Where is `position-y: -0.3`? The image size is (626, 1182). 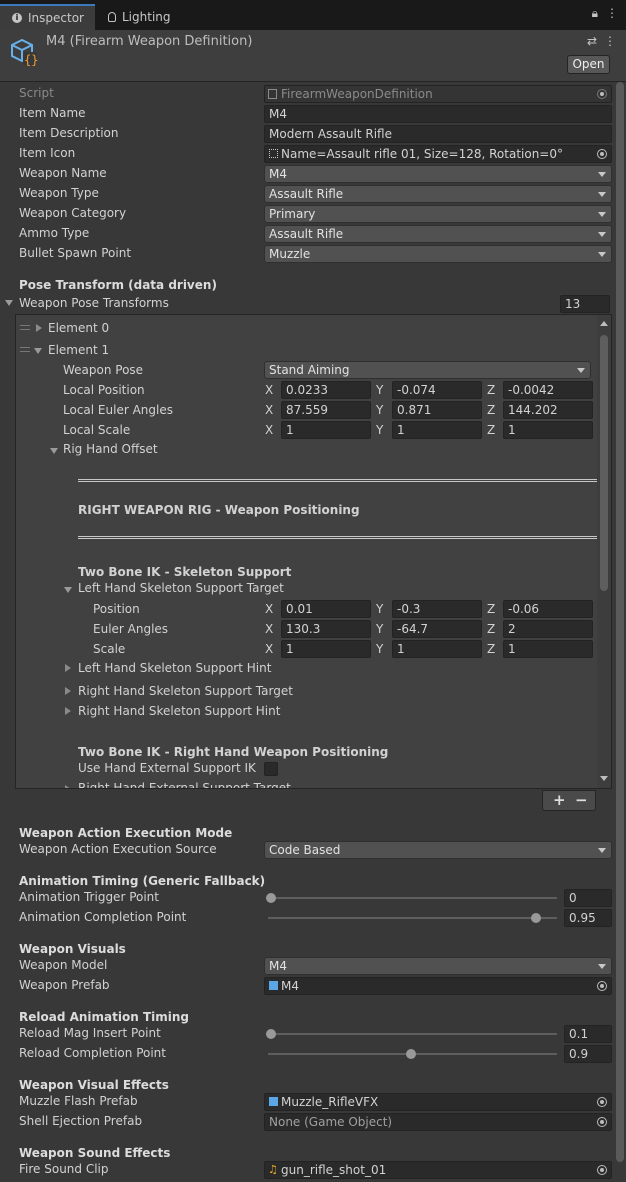 position-y: -0.3 is located at coordinates (437, 609).